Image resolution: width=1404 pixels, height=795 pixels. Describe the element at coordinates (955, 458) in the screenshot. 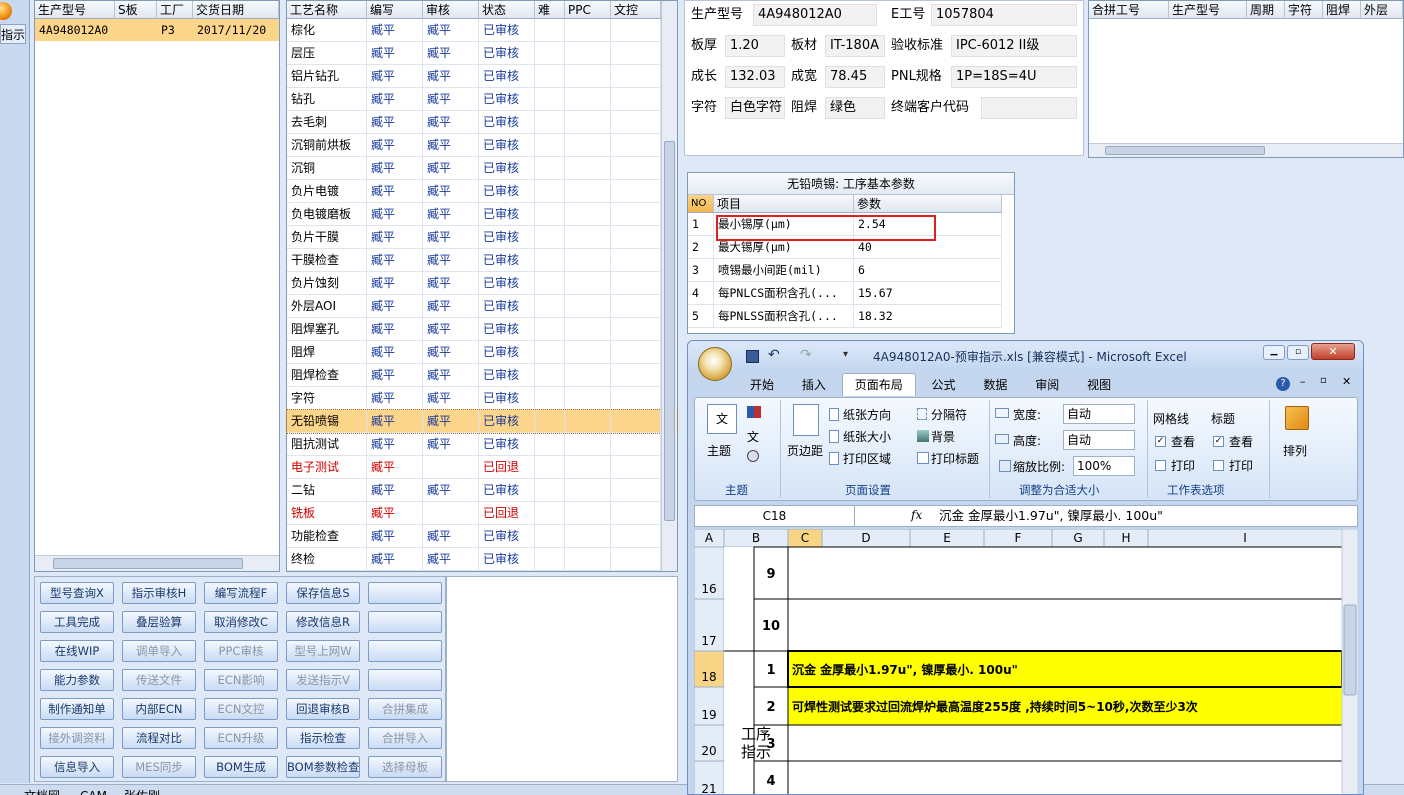

I see `print-titles-button: 打印标题` at that location.